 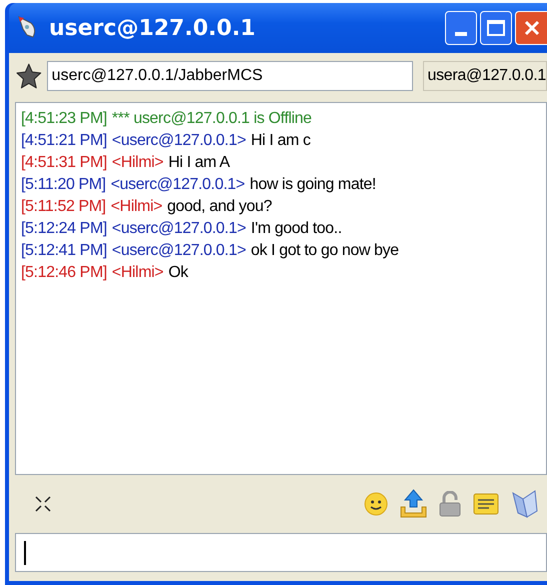 I want to click on upload-icon, so click(x=413, y=504).